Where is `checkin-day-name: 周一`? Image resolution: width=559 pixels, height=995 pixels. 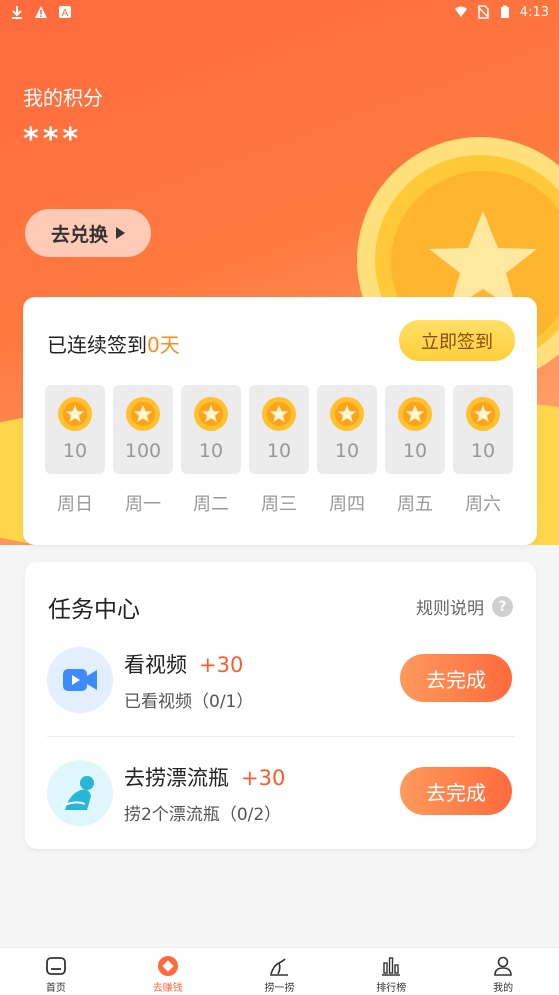
checkin-day-name: 周一 is located at coordinates (143, 504).